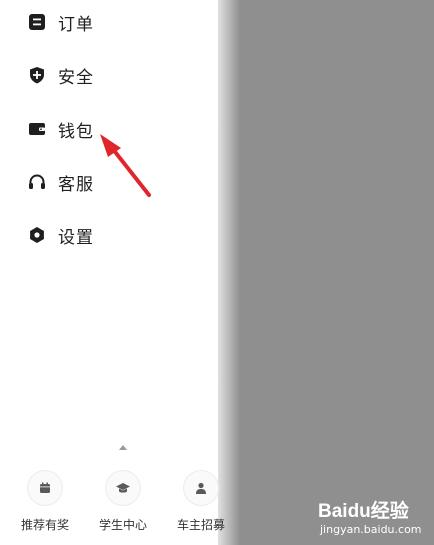 This screenshot has width=434, height=545. I want to click on baidu-jingyan-watermark: Baidu经验 jingyan.baidu.com, so click(370, 516).